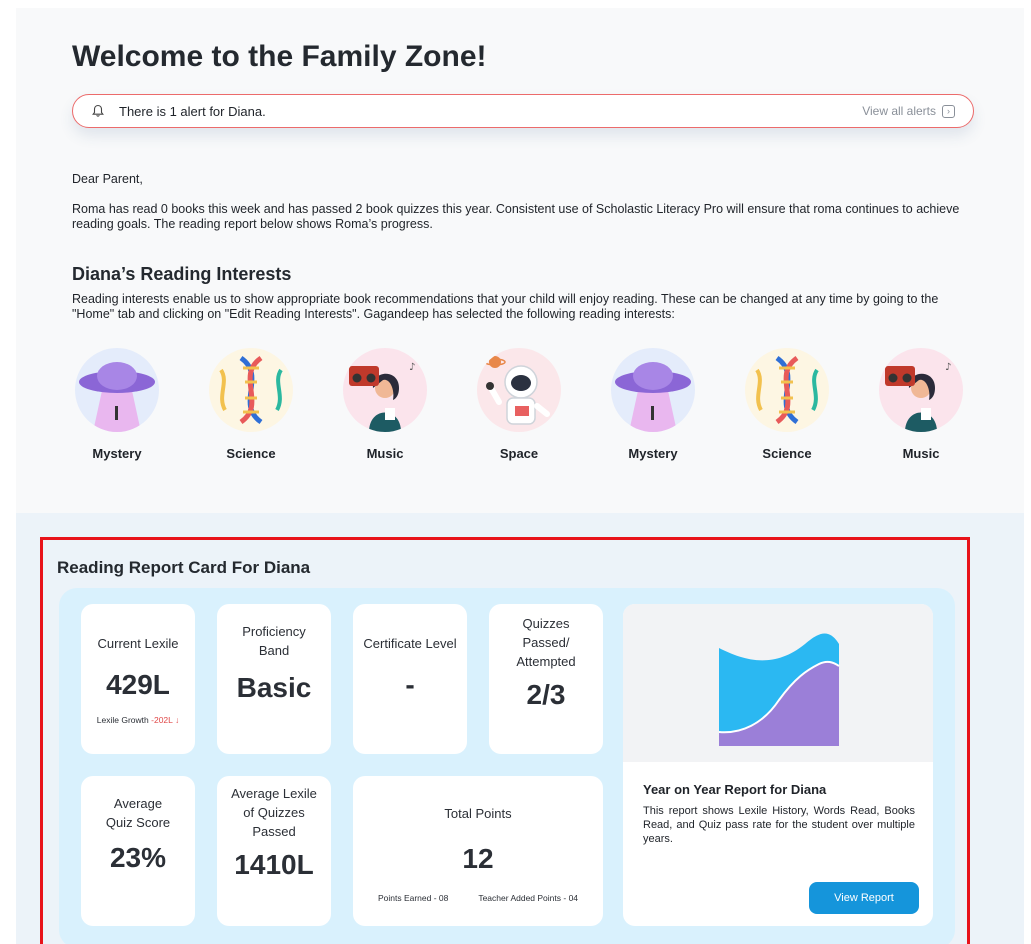 This screenshot has height=944, width=1031. Describe the element at coordinates (546, 694) in the screenshot. I see `quizzes-value: 2/3` at that location.